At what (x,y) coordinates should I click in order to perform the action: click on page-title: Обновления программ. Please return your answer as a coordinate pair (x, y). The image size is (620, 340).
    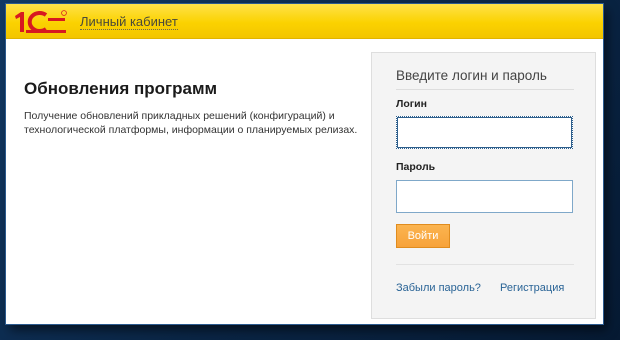
    Looking at the image, I should click on (121, 88).